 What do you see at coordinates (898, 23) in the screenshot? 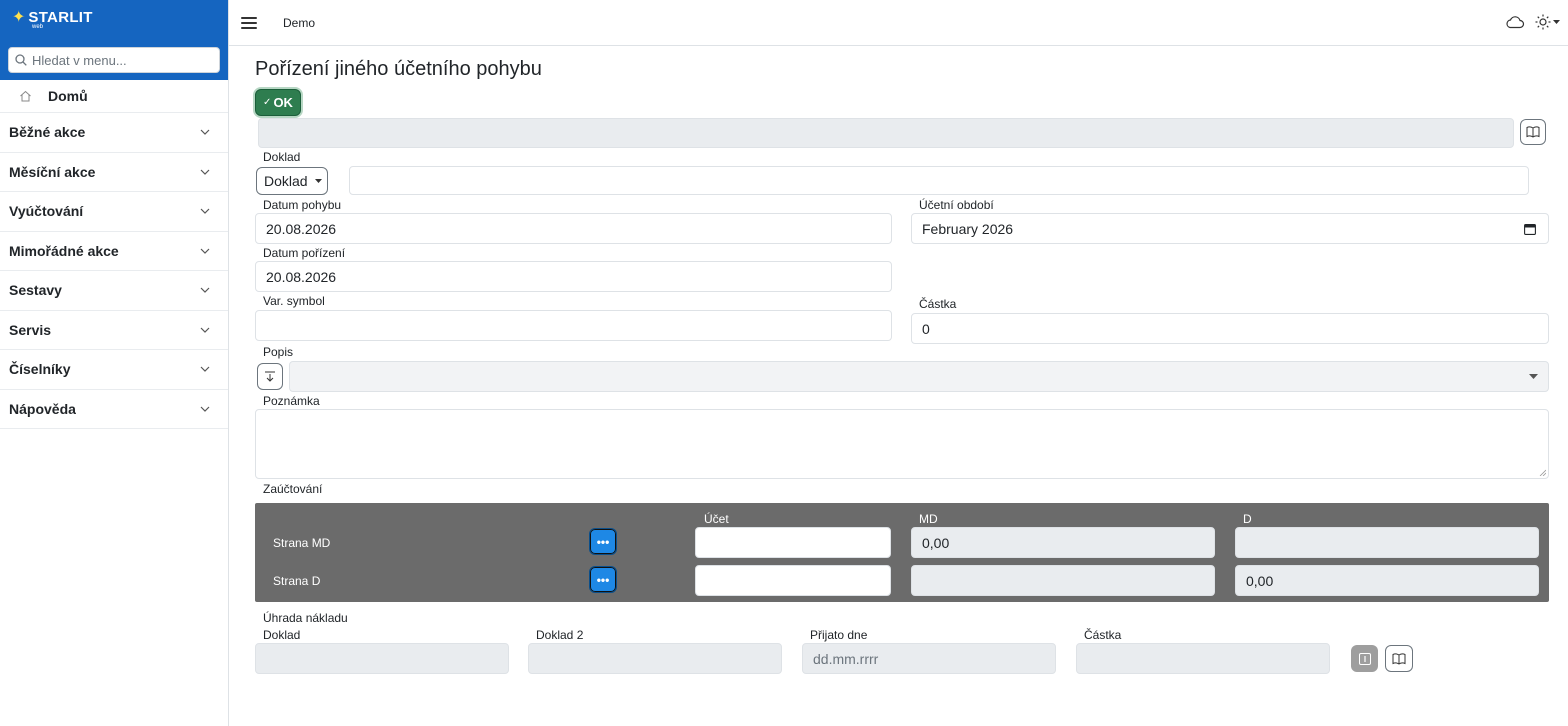
I see `topbar: Demo` at bounding box center [898, 23].